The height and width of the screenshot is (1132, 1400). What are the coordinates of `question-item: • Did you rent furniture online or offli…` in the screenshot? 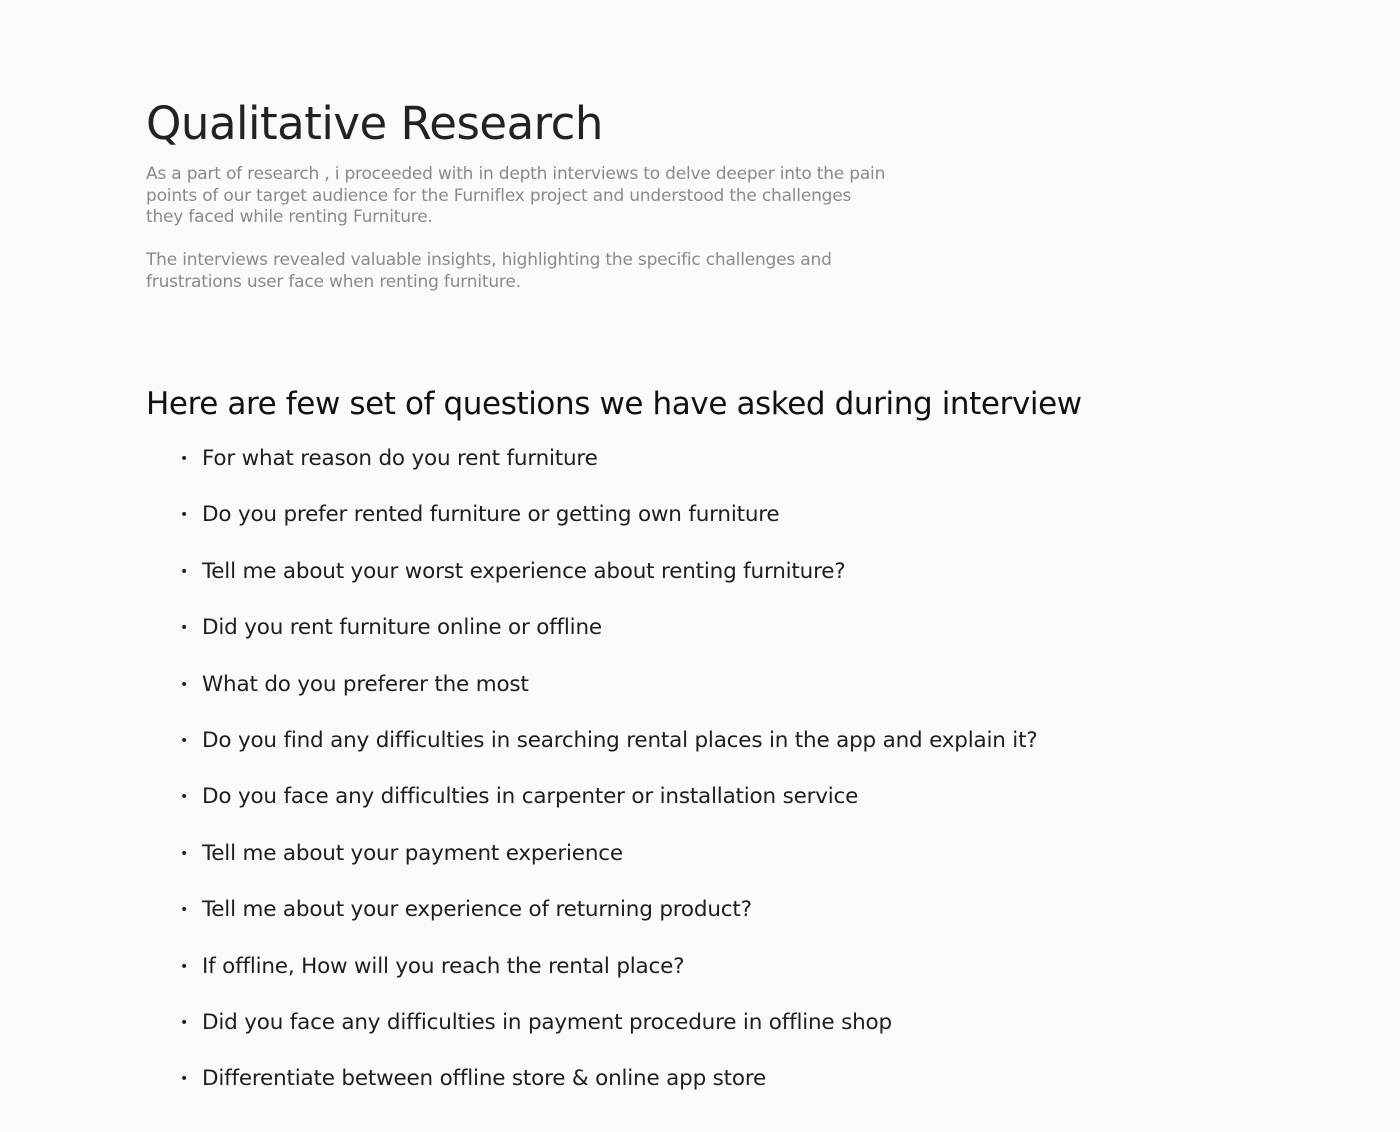 It's located at (550, 635).